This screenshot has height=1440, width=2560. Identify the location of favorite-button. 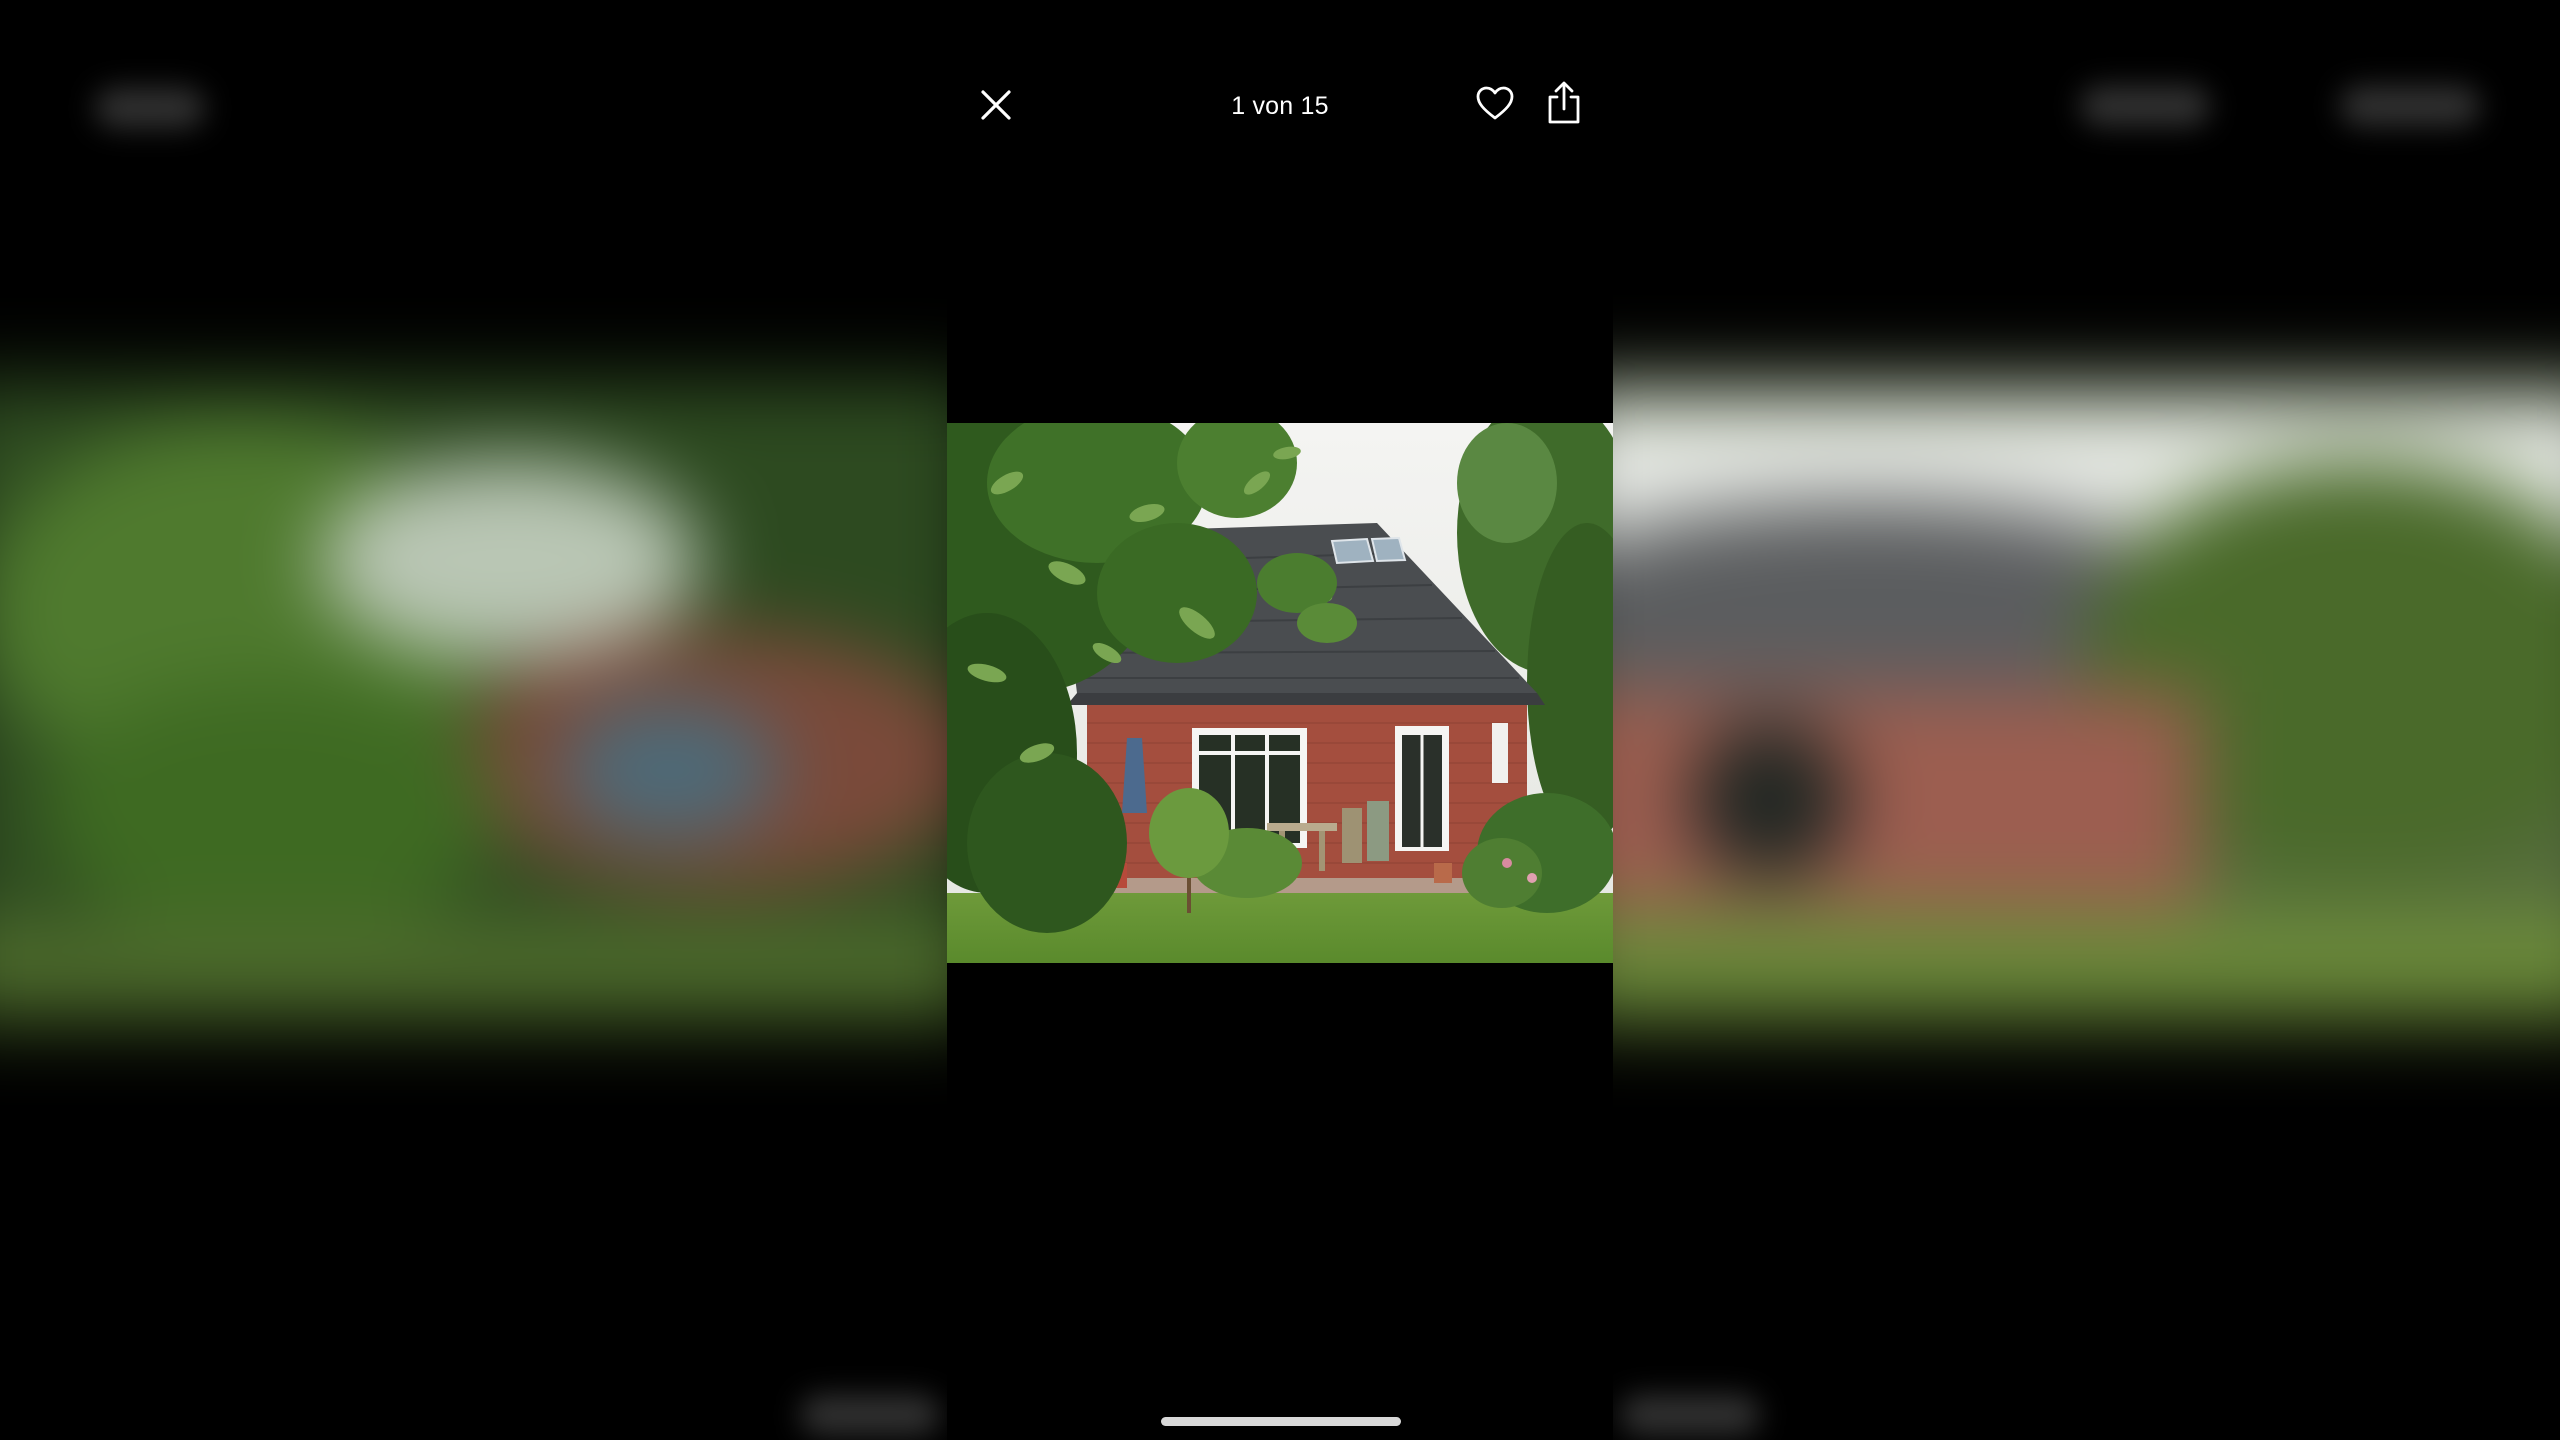
(1495, 104).